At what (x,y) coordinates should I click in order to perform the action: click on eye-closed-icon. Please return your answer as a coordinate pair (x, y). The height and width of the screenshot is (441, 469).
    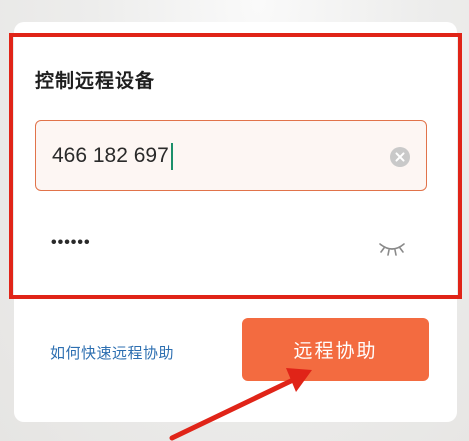
    Looking at the image, I should click on (392, 249).